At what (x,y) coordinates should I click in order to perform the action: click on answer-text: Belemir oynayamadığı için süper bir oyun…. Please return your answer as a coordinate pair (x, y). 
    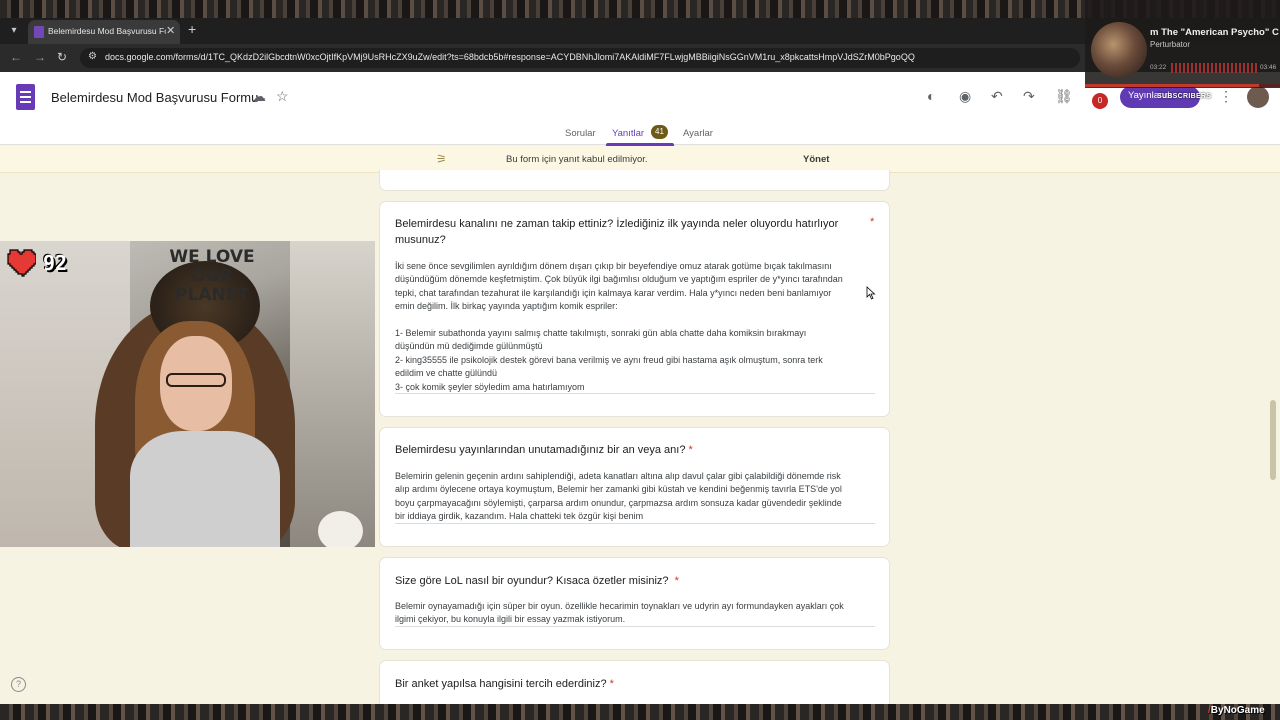
    Looking at the image, I should click on (619, 613).